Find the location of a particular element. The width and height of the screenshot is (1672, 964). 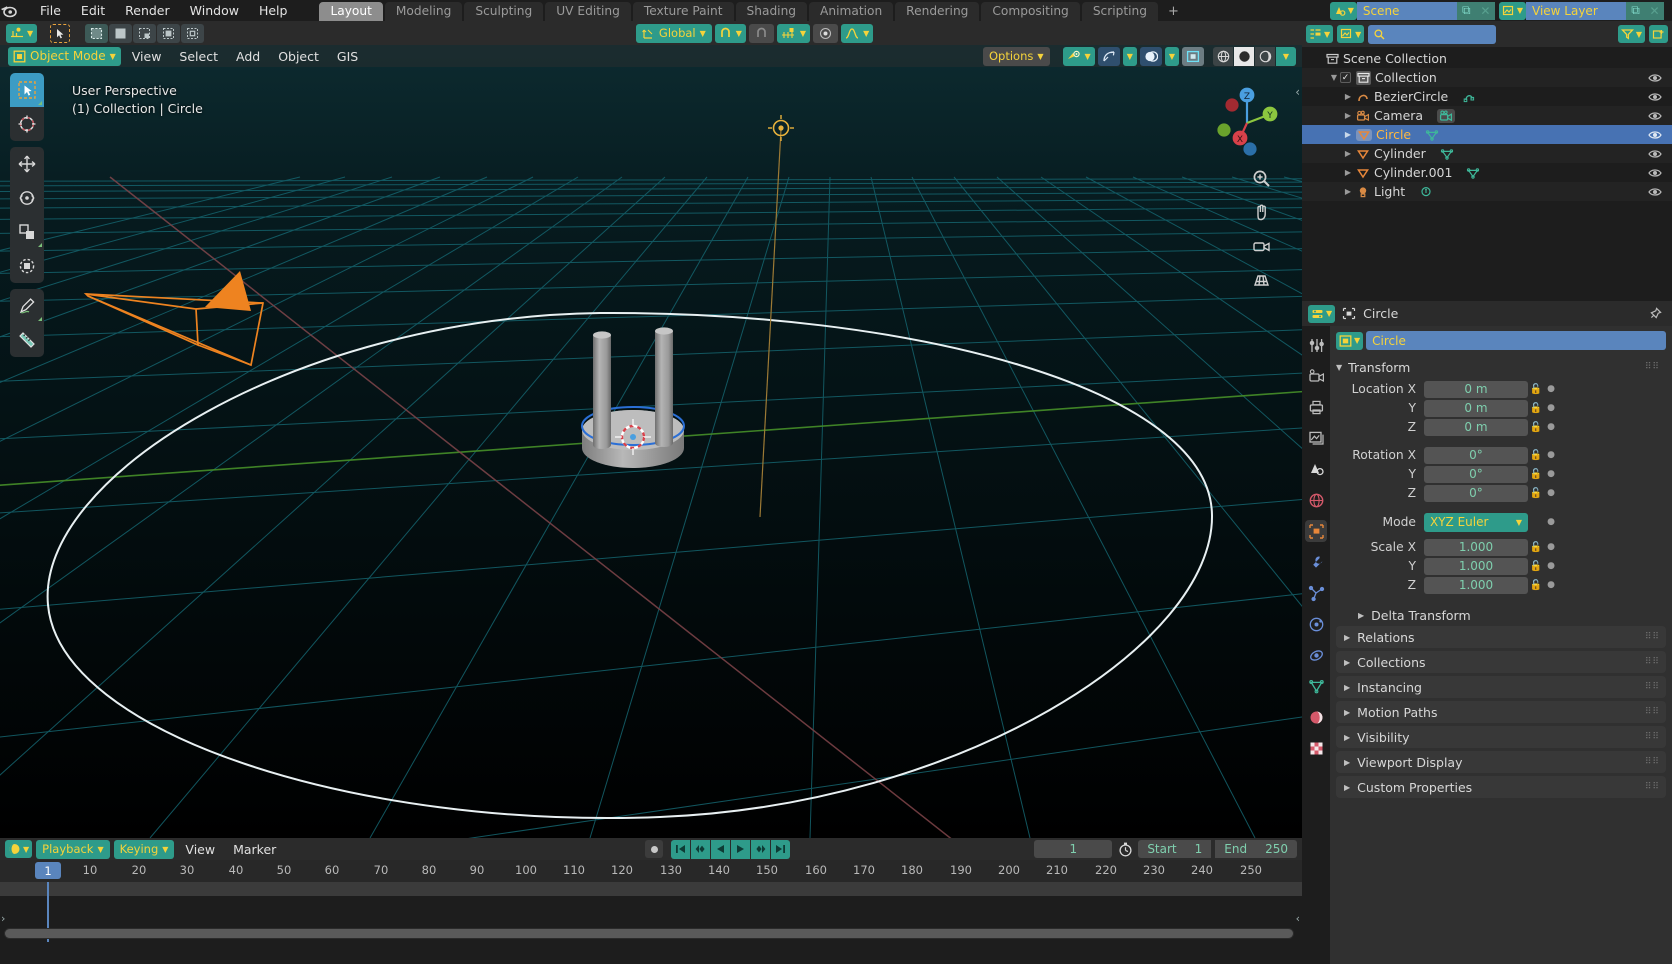

rotation-x-field: 0° is located at coordinates (1476, 455).